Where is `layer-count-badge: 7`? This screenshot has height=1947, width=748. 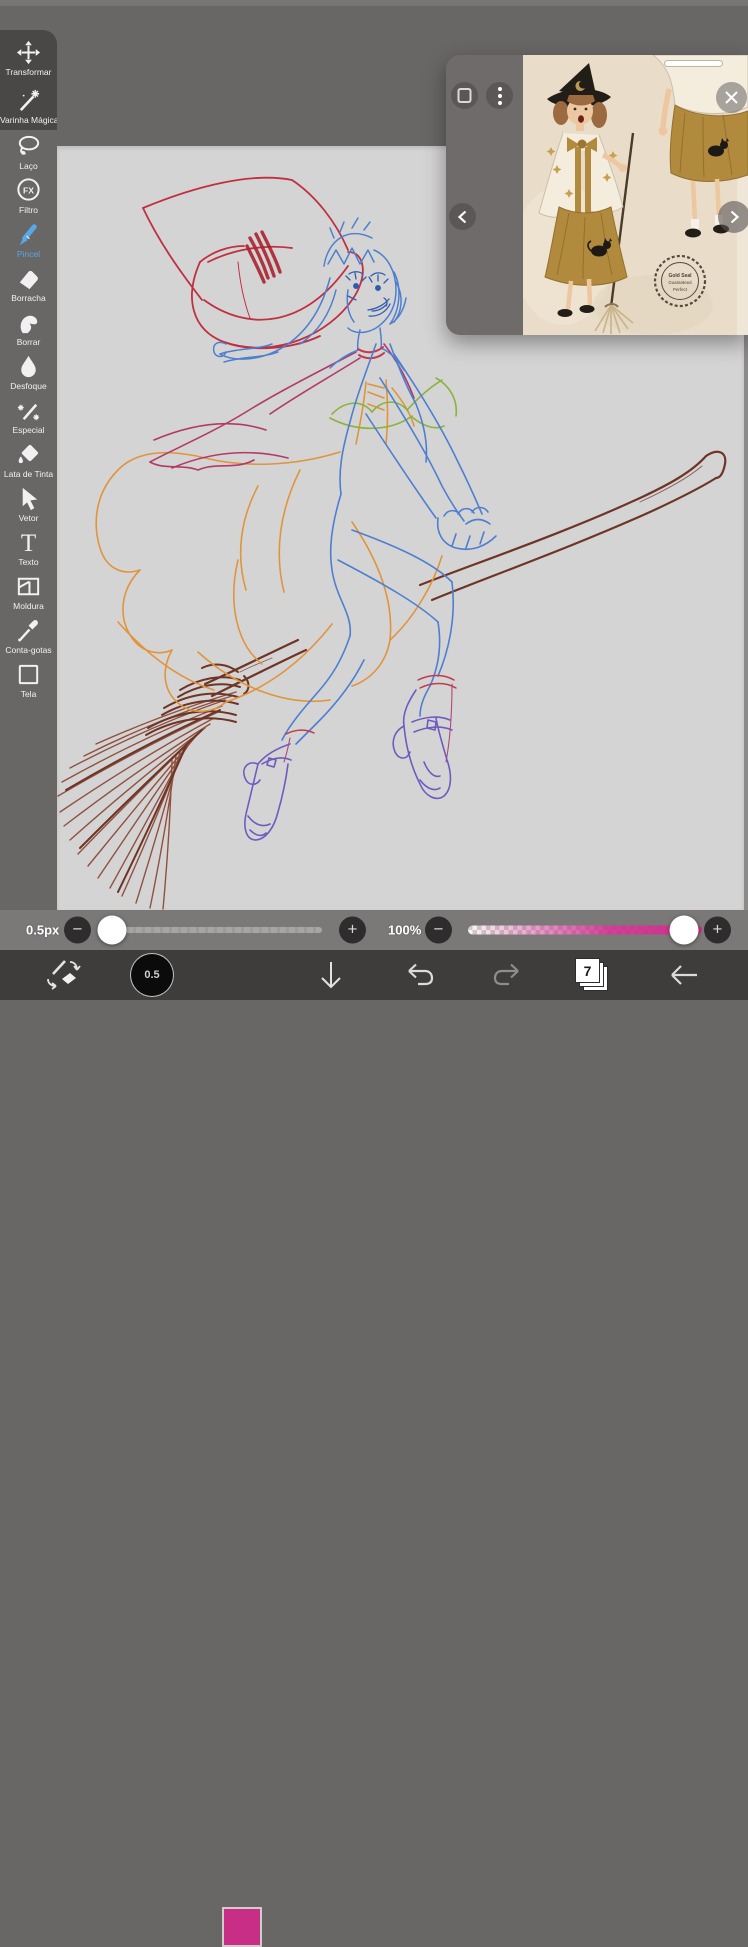 layer-count-badge: 7 is located at coordinates (587, 970).